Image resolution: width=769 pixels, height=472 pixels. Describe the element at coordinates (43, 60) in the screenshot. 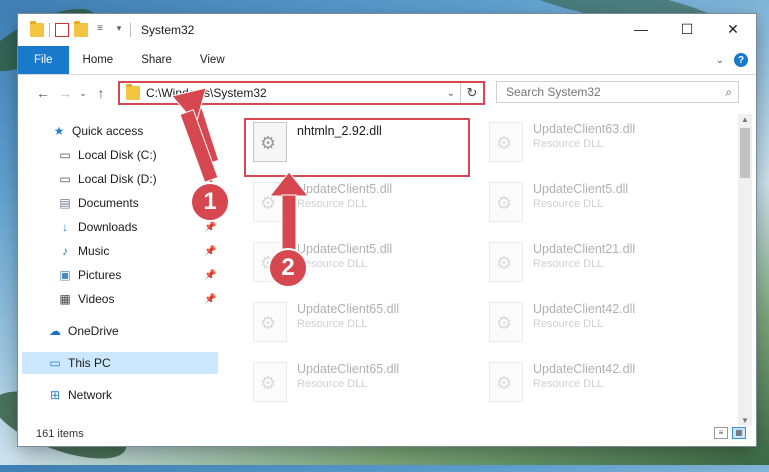

I see `tab-file: File` at that location.